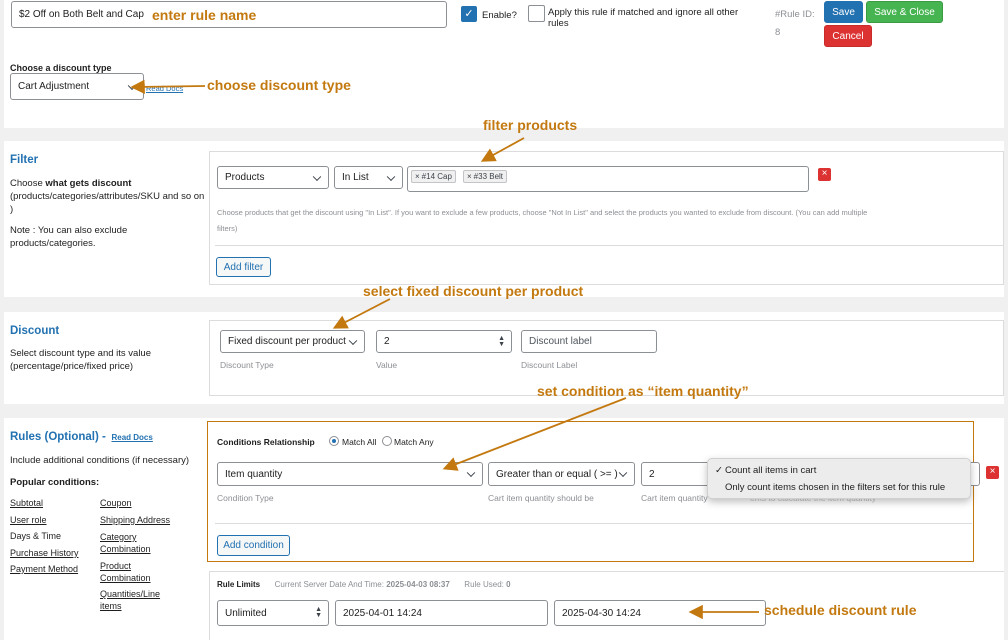  Describe the element at coordinates (557, 474) in the screenshot. I see `operator-value: Greater than or equal ( >= )` at that location.